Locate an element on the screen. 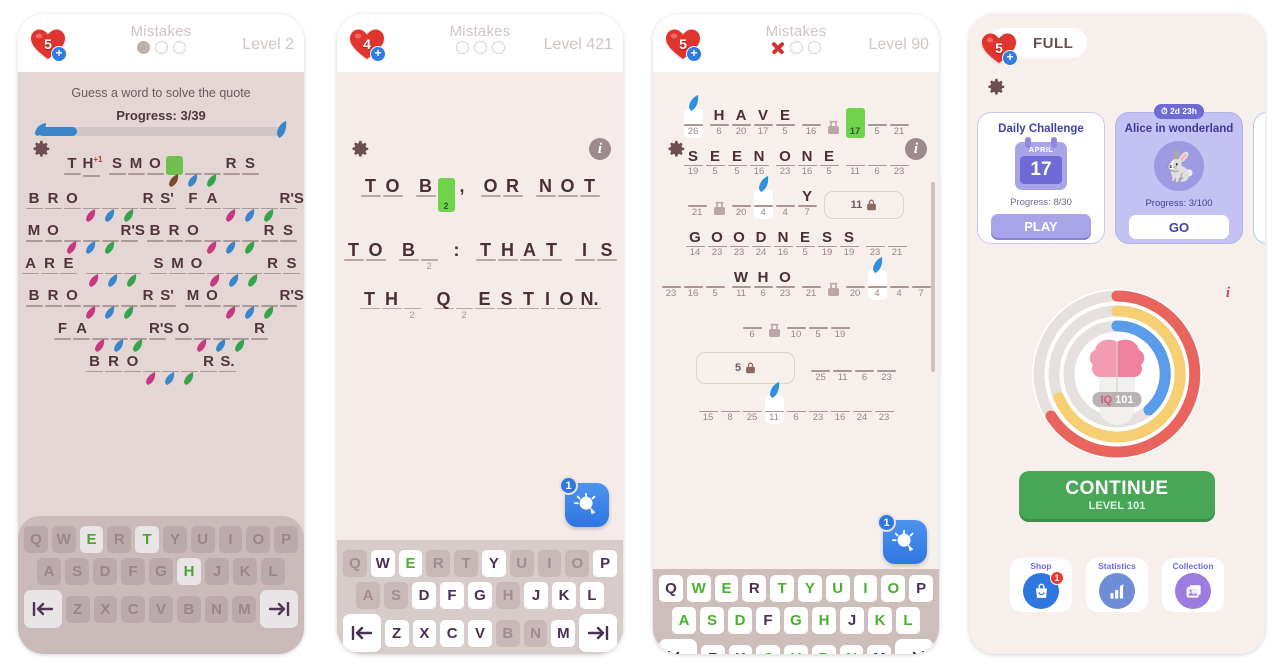 The image size is (1280, 668). quote-word: O _ _ _ R is located at coordinates (221, 336).